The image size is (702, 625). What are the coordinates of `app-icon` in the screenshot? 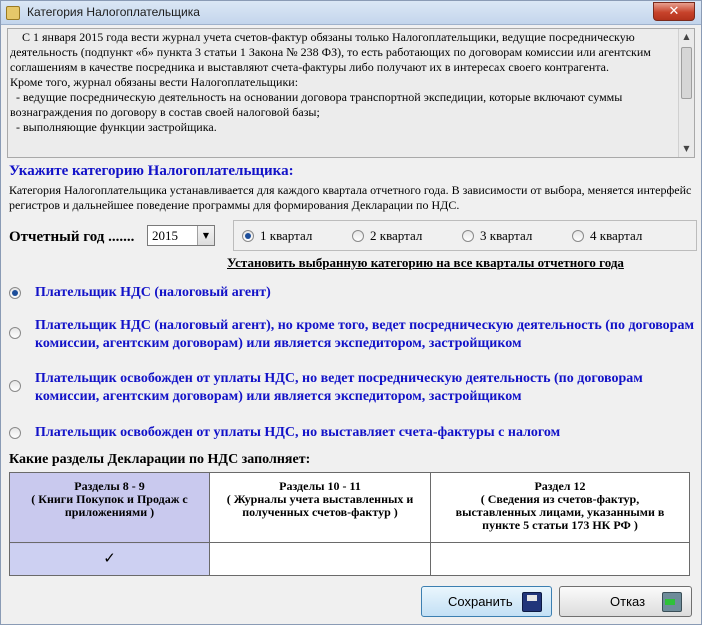 It's located at (13, 13).